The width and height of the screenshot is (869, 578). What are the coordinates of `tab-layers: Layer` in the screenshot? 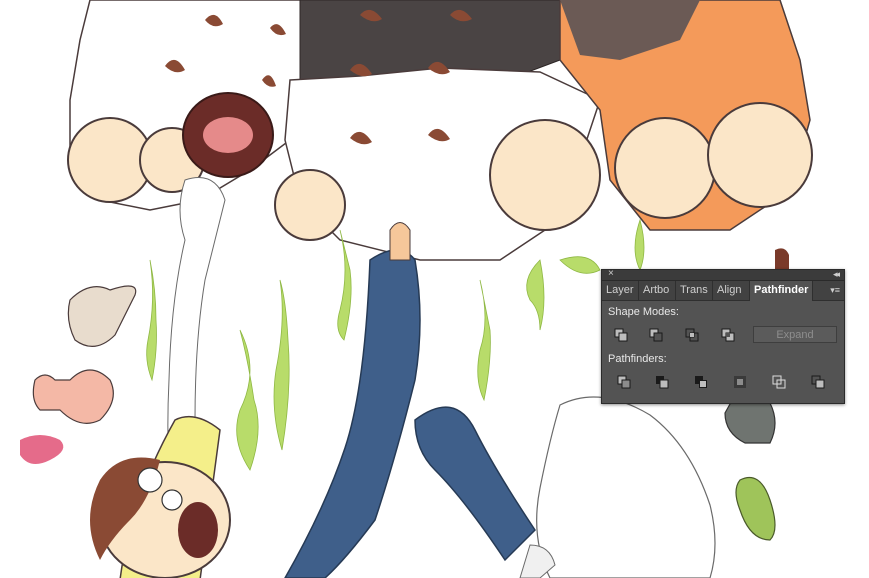 It's located at (620, 290).